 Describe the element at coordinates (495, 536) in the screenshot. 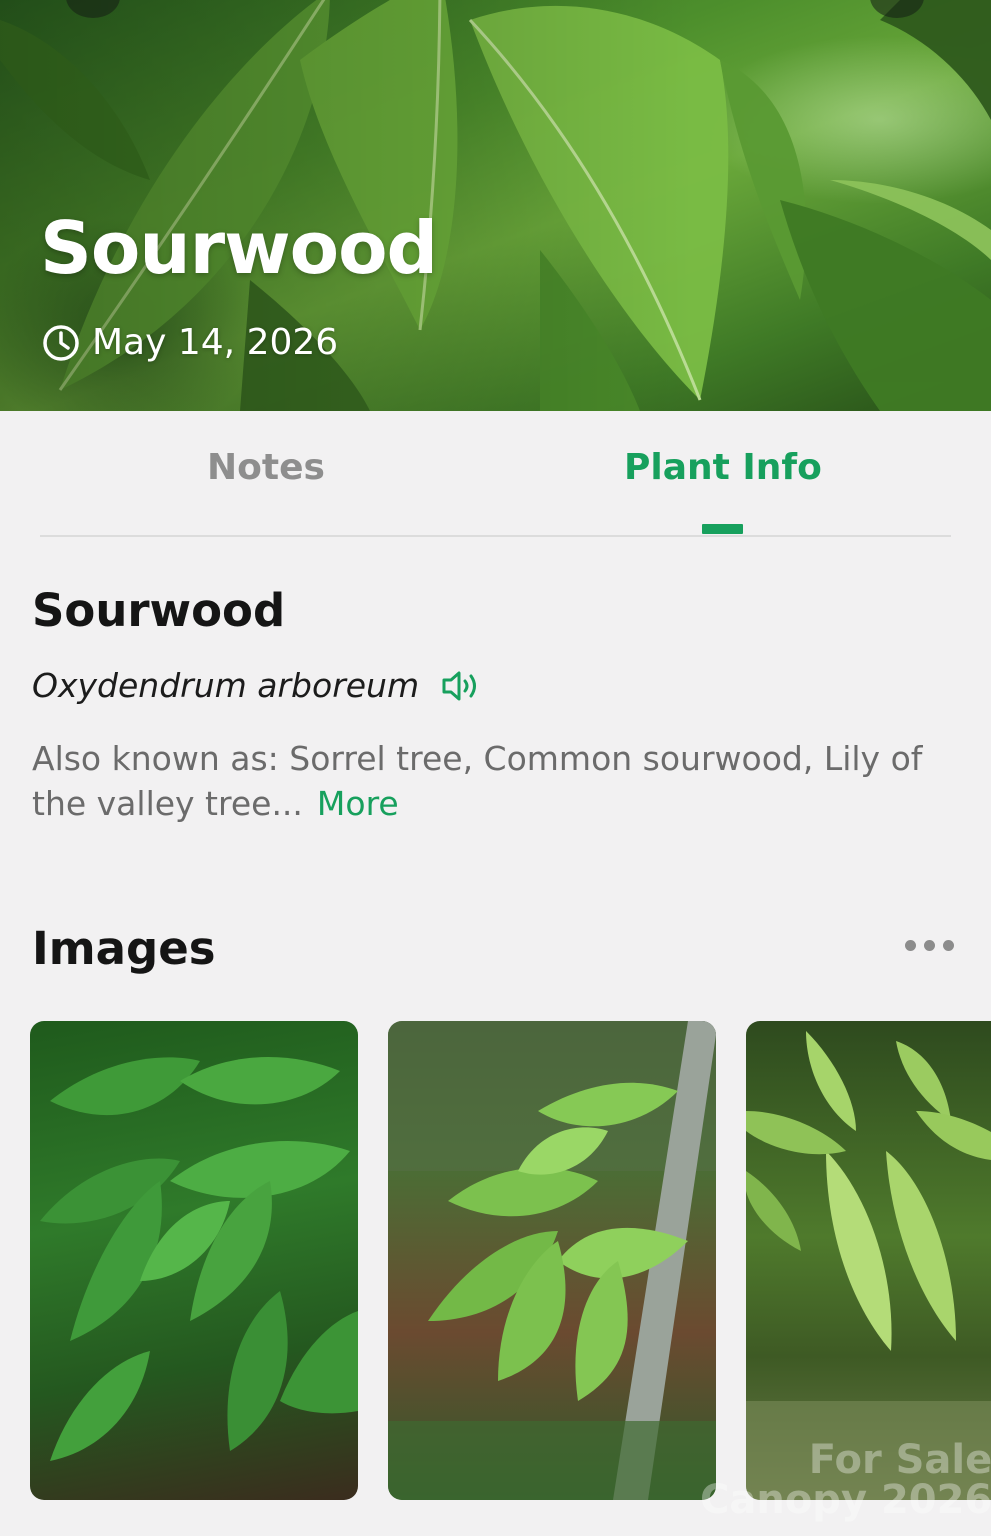

I see `tabs-divider` at that location.